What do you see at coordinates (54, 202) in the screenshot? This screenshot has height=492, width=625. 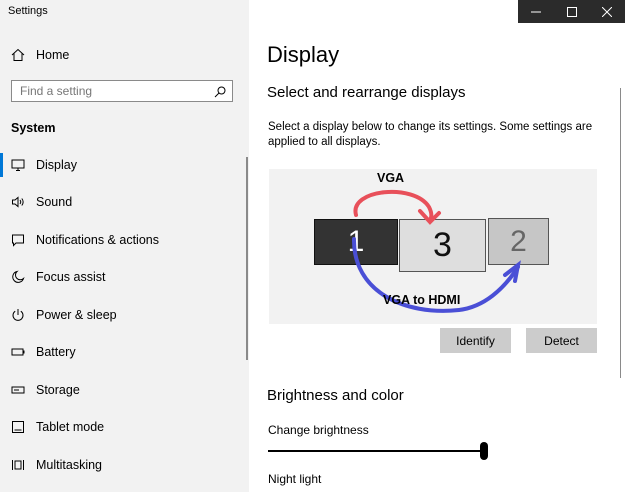 I see `sidebar-item-label: Sound` at bounding box center [54, 202].